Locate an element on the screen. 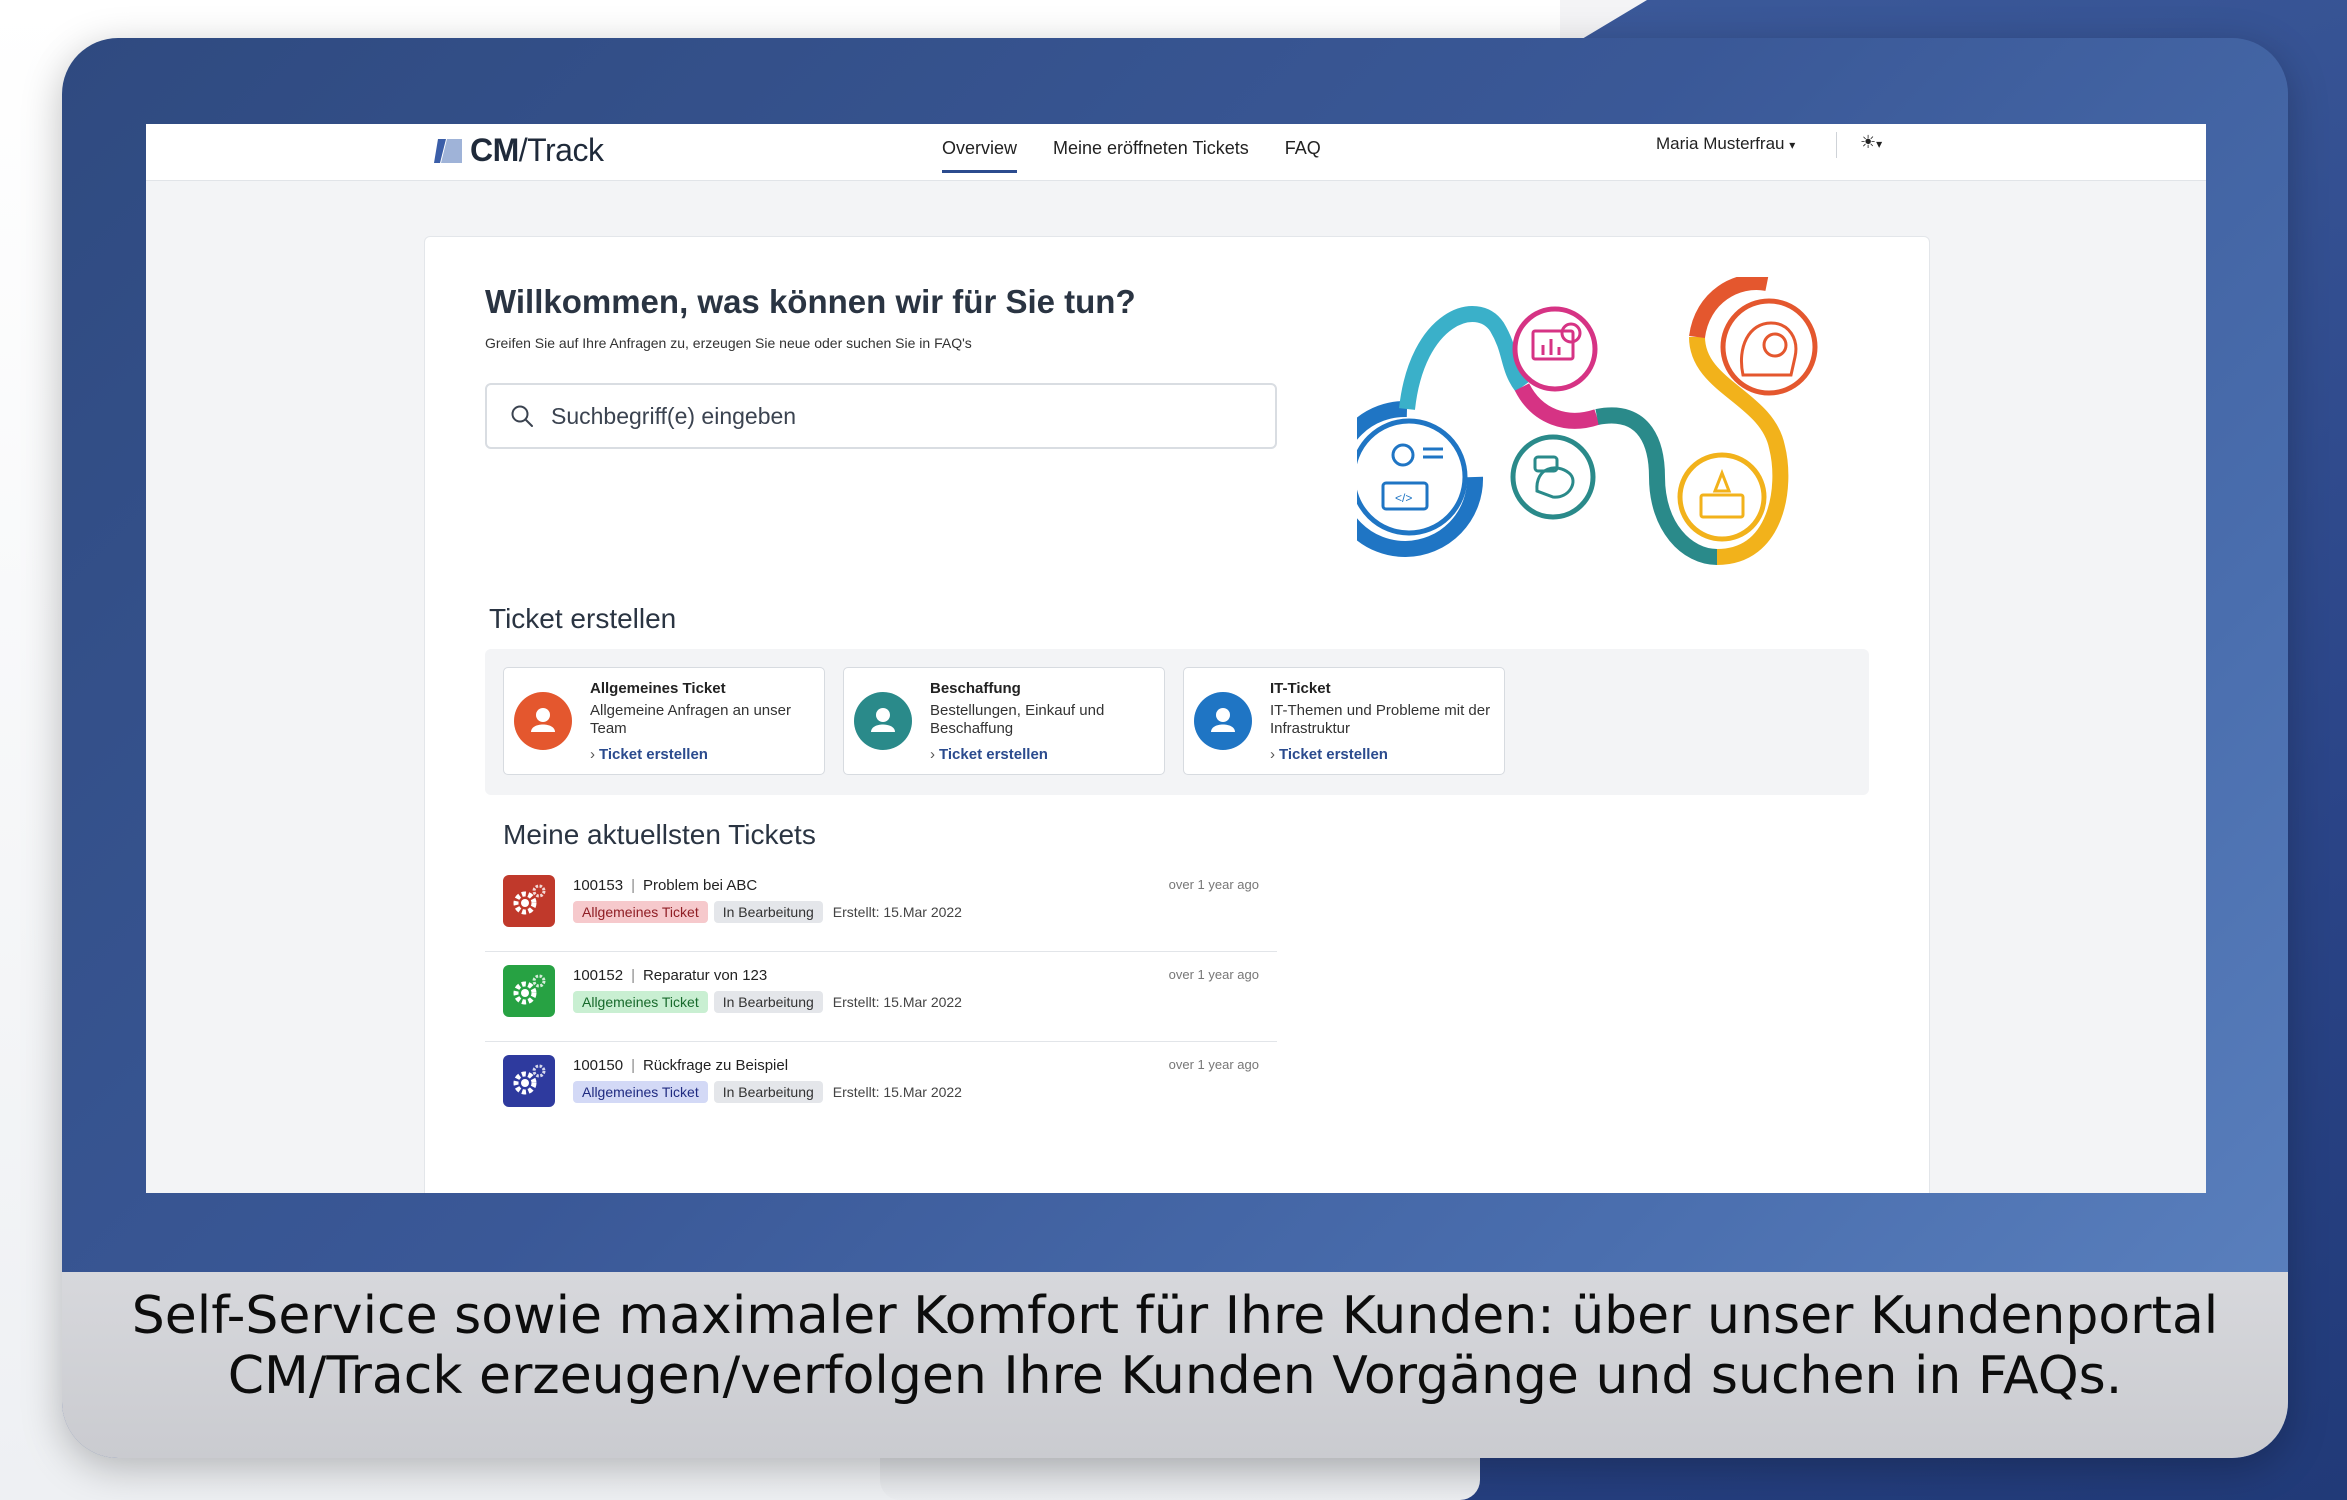 This screenshot has height=1500, width=2347. recent-tickets-heading: Meine aktuellsten Tickets is located at coordinates (659, 834).